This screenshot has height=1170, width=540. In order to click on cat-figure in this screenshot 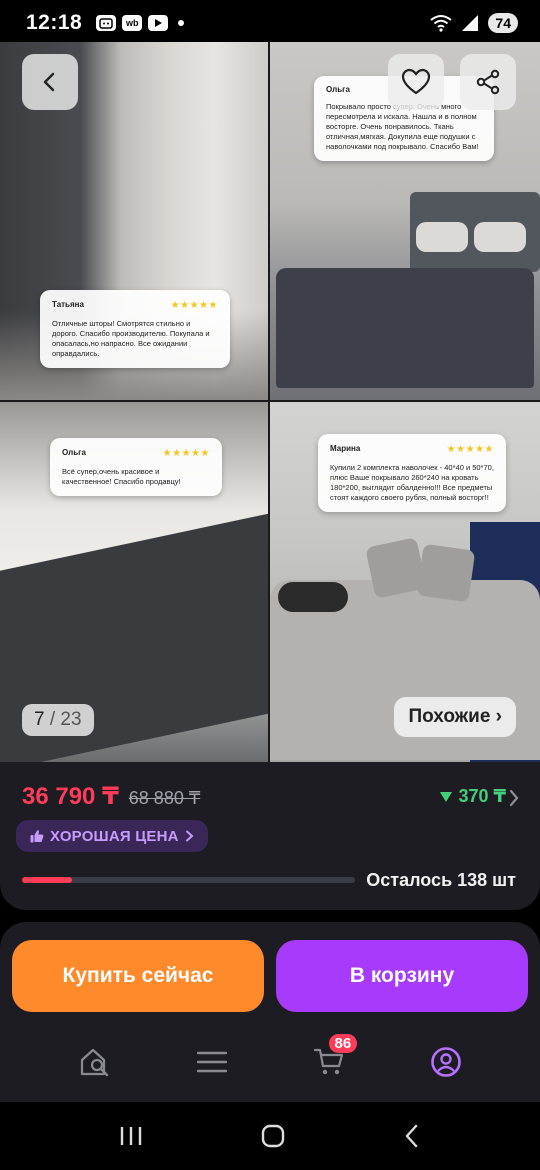, I will do `click(313, 597)`.